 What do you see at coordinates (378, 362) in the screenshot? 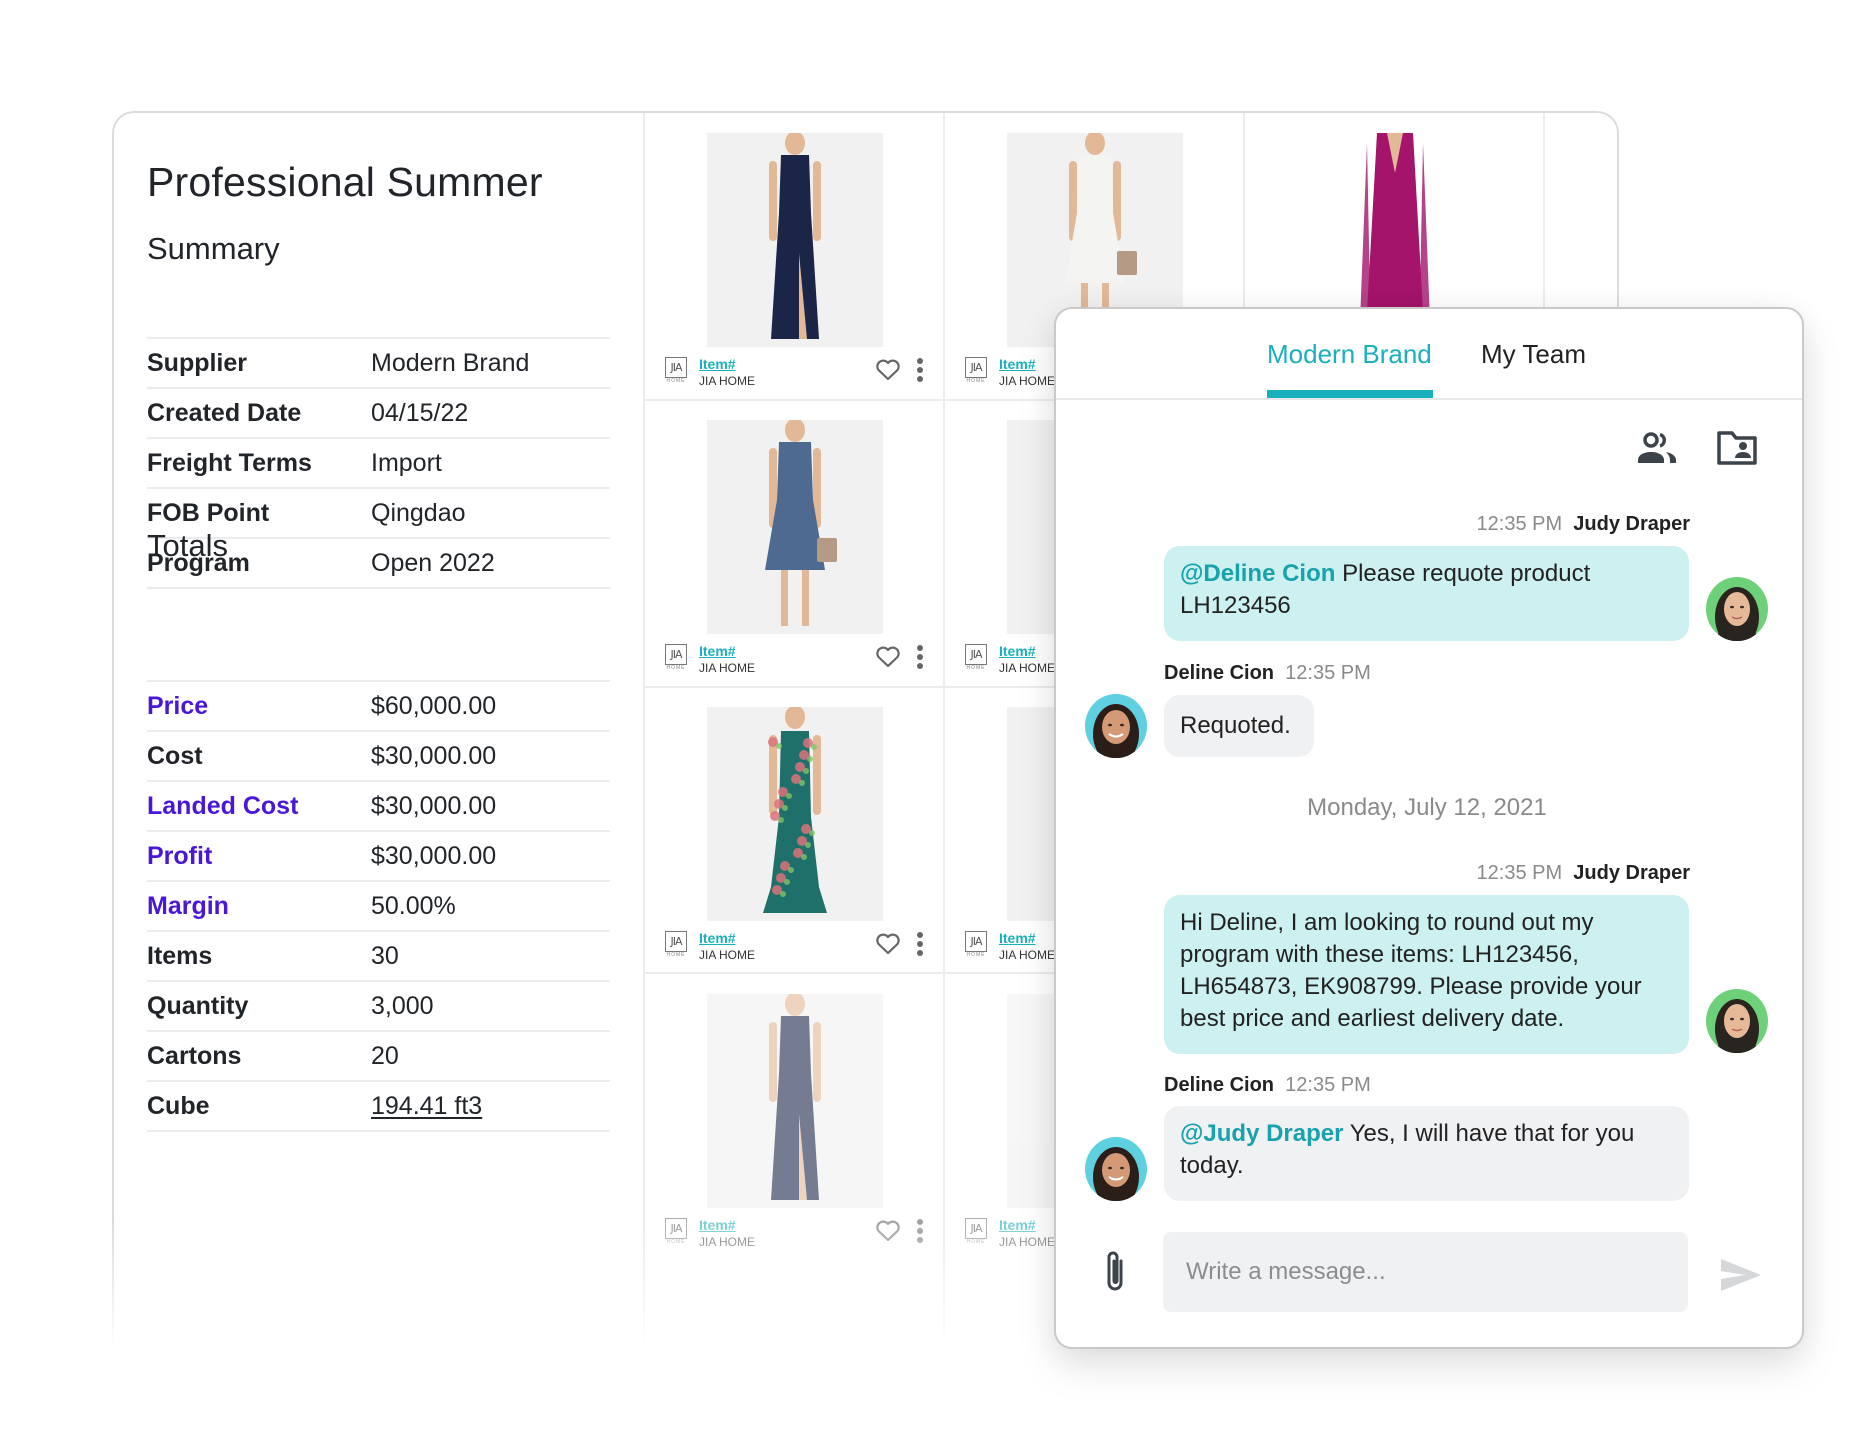
I see `table-row: Supplier Modern Brand` at bounding box center [378, 362].